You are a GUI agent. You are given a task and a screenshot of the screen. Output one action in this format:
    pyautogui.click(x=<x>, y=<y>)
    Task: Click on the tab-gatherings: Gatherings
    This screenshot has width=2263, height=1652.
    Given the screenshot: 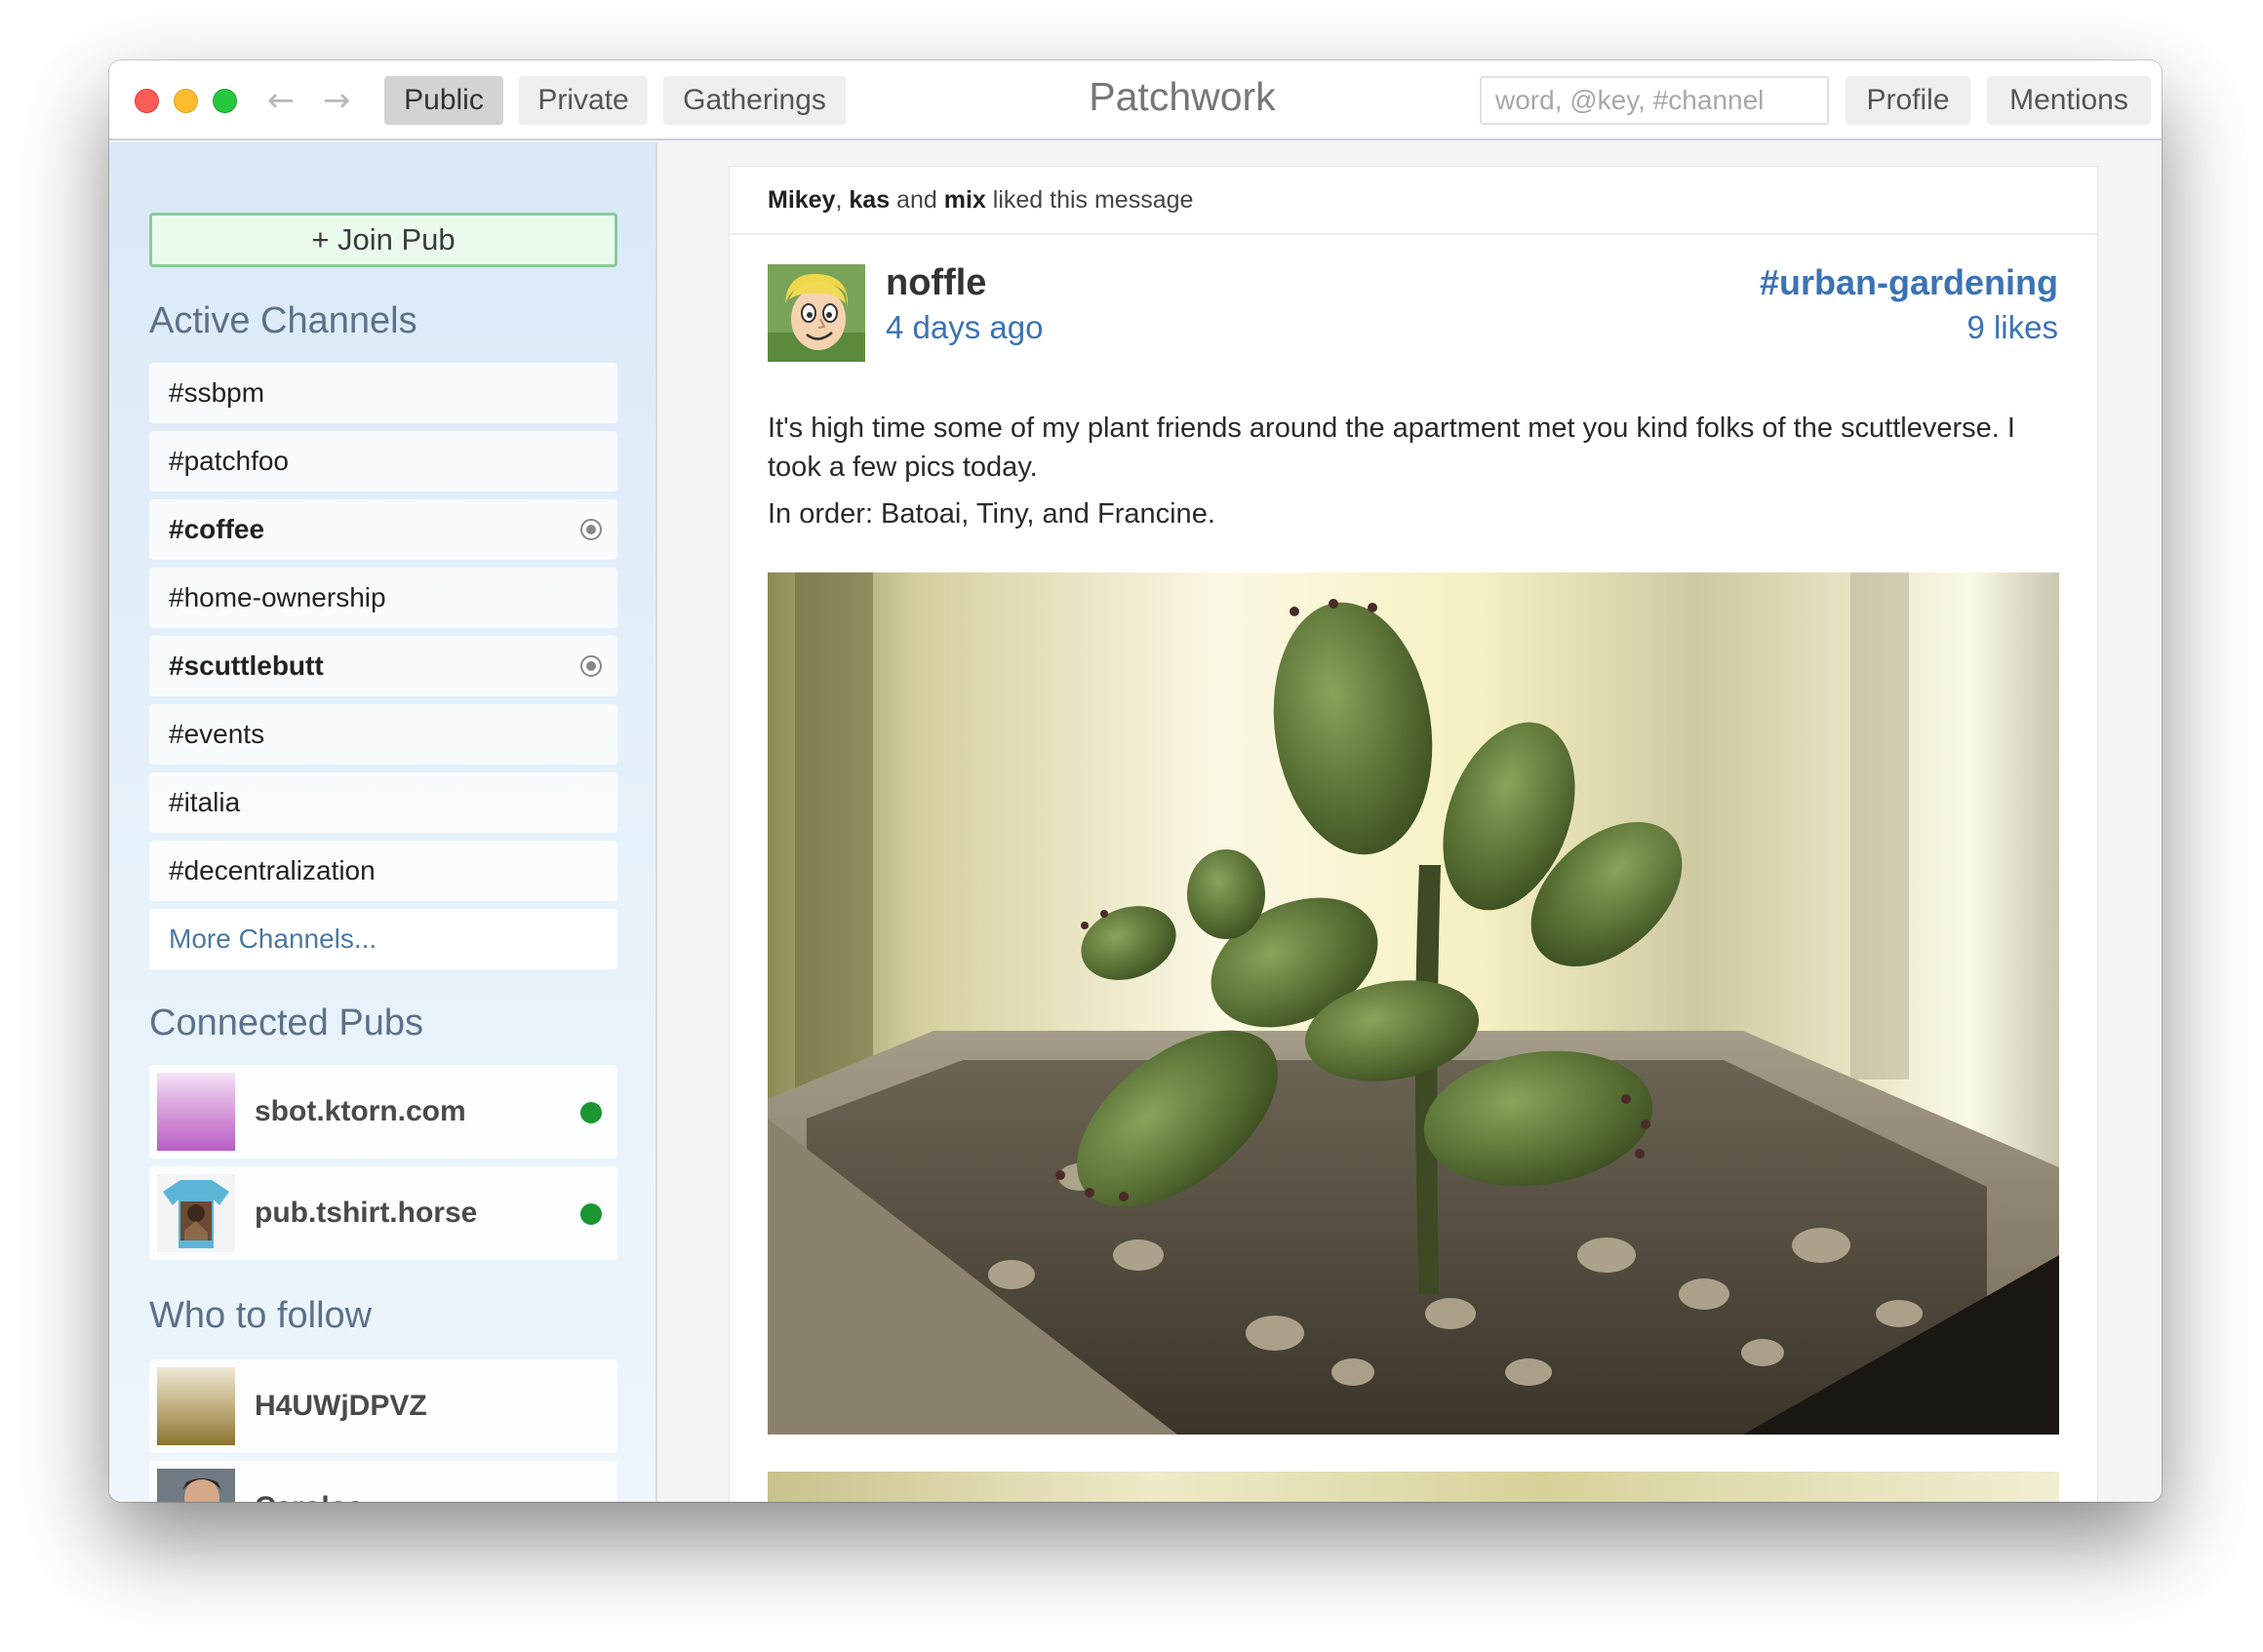 What is the action you would take?
    pyautogui.click(x=754, y=100)
    